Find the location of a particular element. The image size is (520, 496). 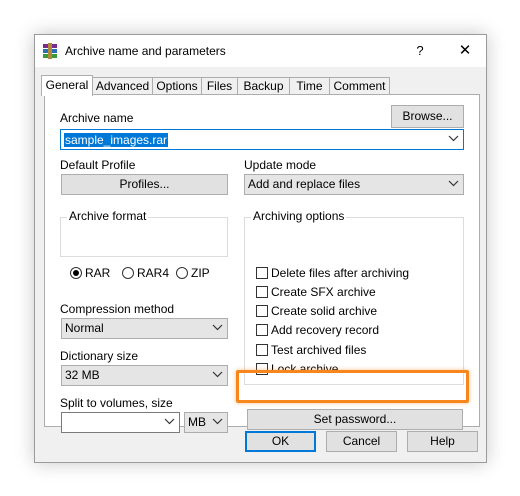

tab-comment: Comment is located at coordinates (359, 85).